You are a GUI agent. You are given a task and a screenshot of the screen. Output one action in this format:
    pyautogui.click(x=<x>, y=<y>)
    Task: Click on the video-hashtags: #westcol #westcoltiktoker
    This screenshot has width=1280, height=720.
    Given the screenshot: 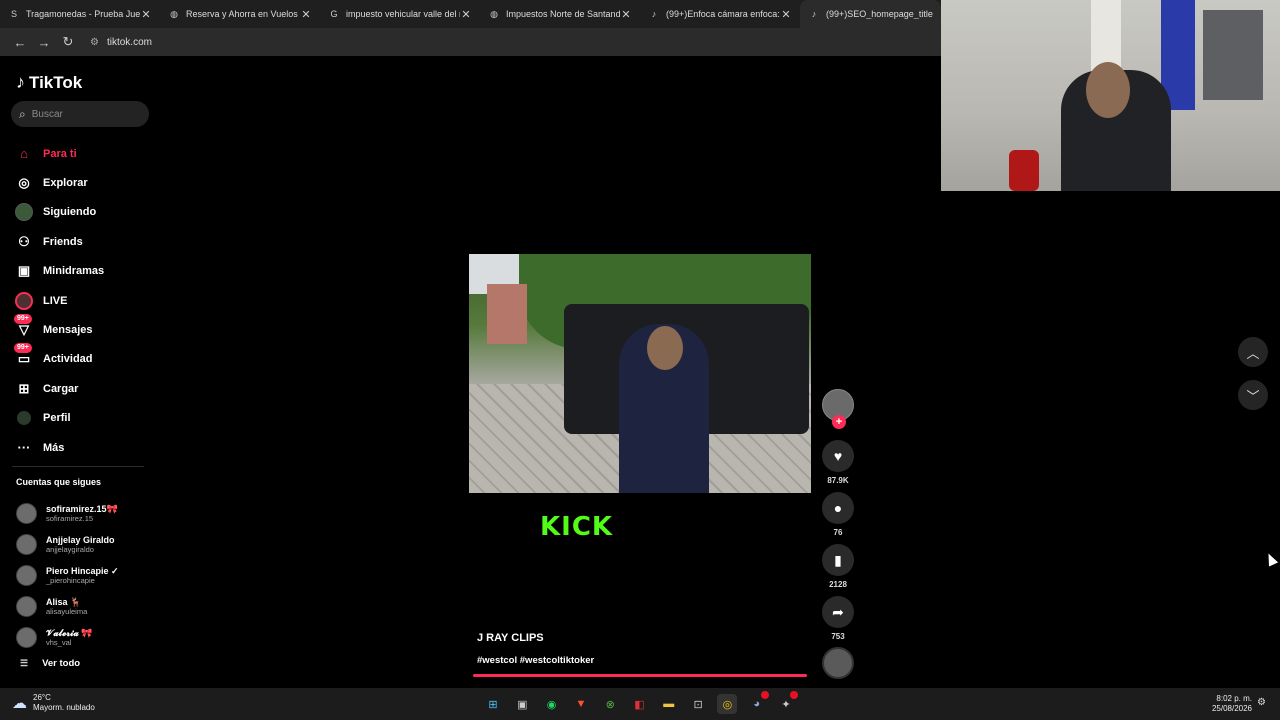 What is the action you would take?
    pyautogui.click(x=535, y=660)
    